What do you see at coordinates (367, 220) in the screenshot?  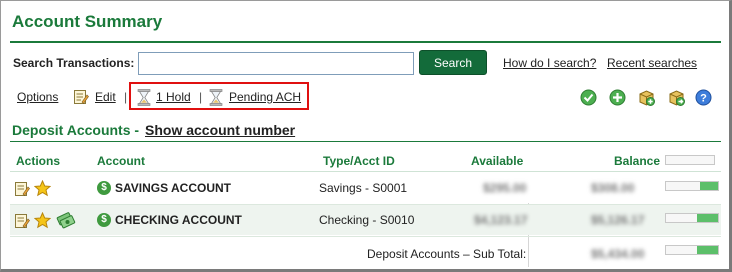 I see `account-type: Checking - S0010` at bounding box center [367, 220].